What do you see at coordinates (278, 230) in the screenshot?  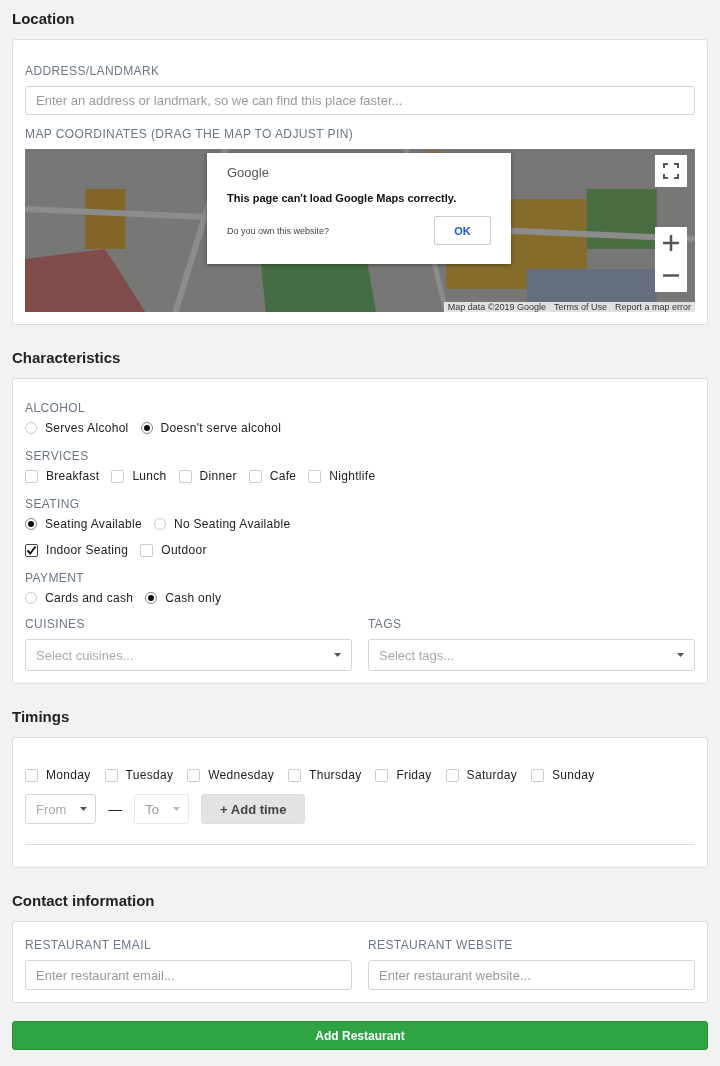 I see `dialog-question: Do you own this website?` at bounding box center [278, 230].